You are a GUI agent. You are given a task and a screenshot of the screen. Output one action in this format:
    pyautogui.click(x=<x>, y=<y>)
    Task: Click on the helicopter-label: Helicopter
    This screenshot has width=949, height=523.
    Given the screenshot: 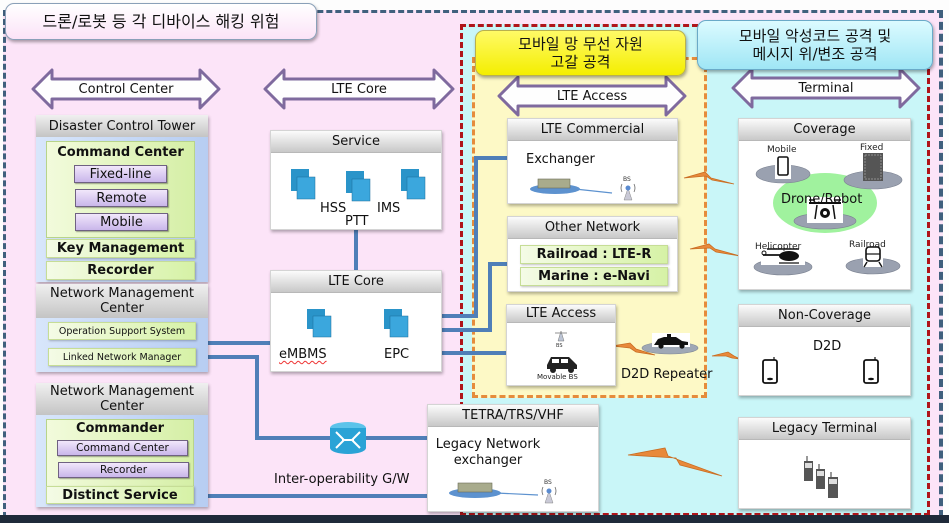 What is the action you would take?
    pyautogui.click(x=778, y=247)
    